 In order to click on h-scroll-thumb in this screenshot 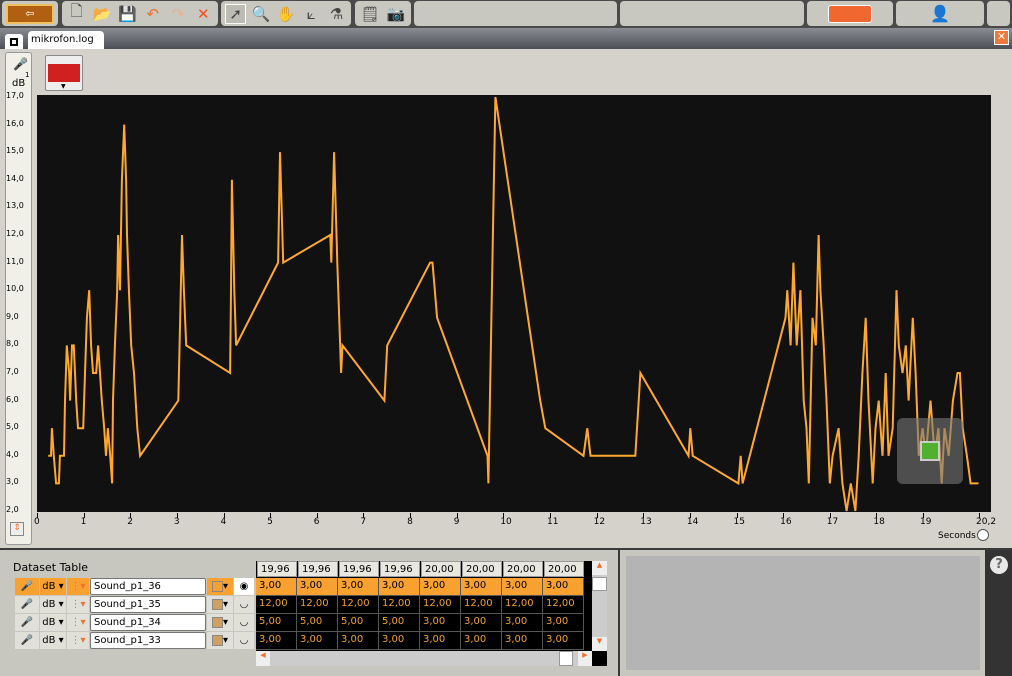, I will do `click(566, 658)`.